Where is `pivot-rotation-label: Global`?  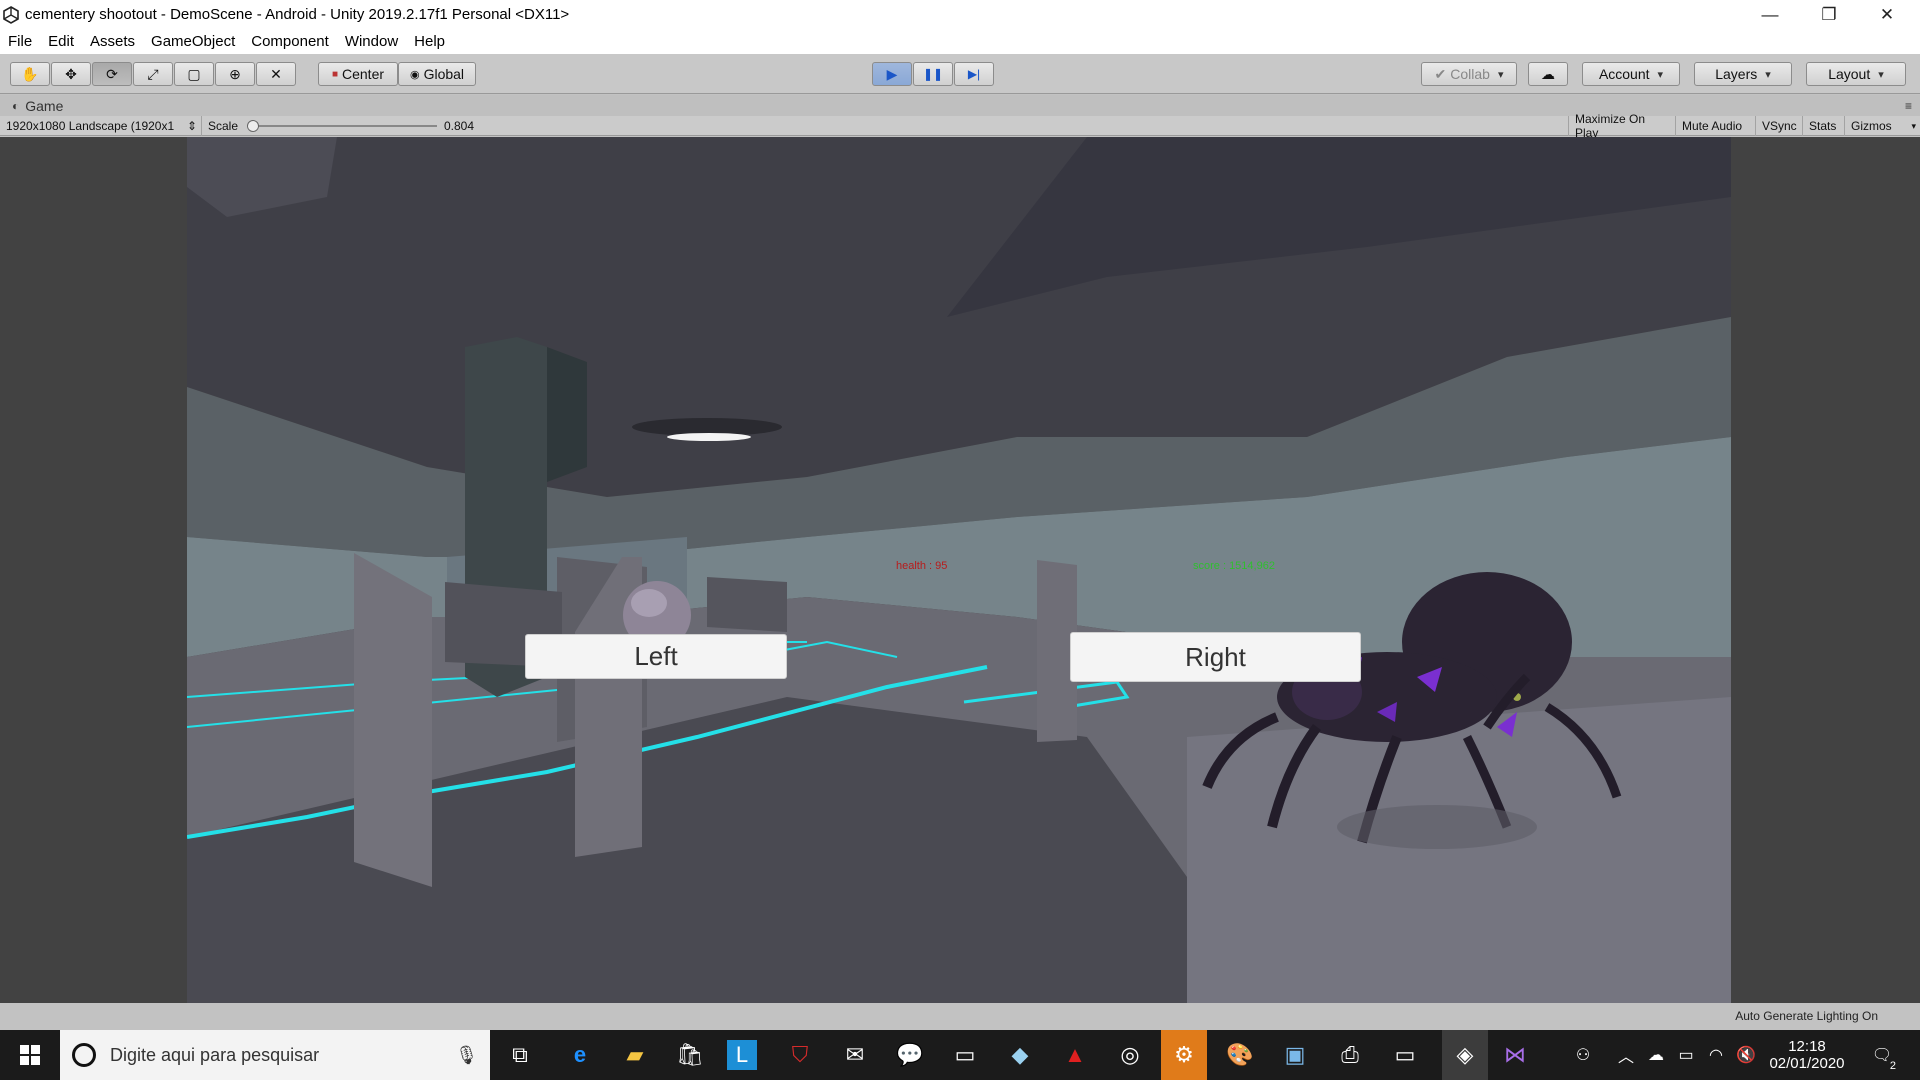 pivot-rotation-label: Global is located at coordinates (444, 74).